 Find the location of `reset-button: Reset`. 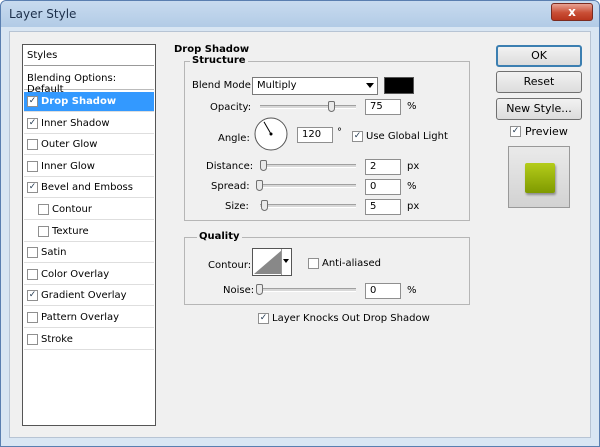

reset-button: Reset is located at coordinates (539, 82).